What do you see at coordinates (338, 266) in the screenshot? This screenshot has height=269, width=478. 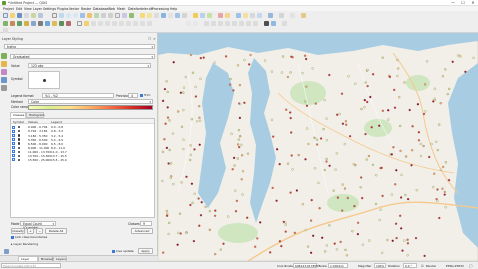 I see `scale-field: 1:200211` at bounding box center [338, 266].